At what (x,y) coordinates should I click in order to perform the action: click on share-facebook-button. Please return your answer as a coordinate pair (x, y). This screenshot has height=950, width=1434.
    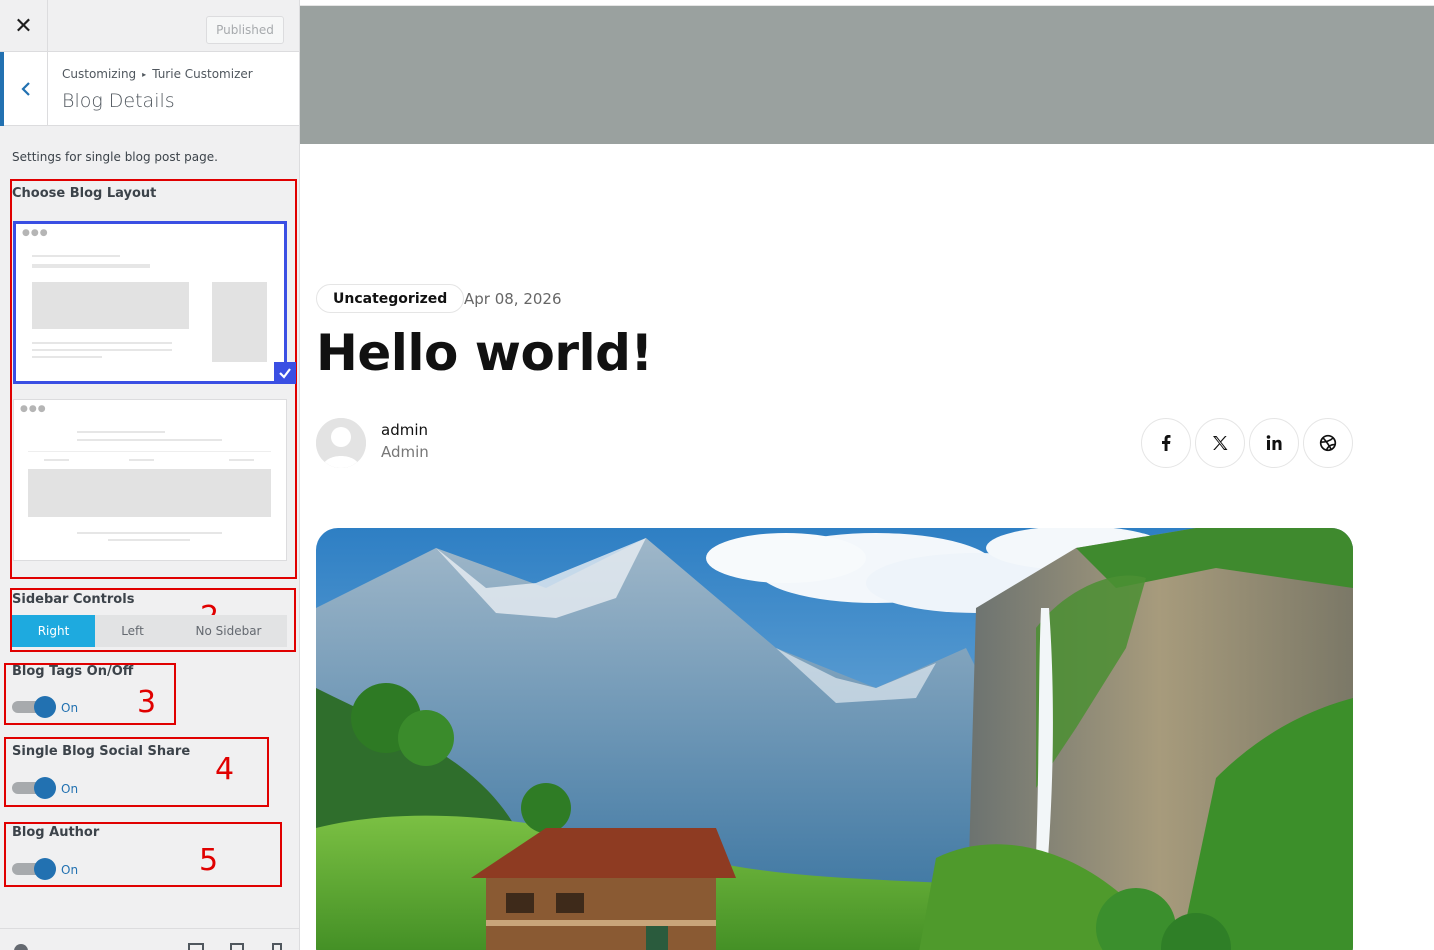
    Looking at the image, I should click on (1166, 443).